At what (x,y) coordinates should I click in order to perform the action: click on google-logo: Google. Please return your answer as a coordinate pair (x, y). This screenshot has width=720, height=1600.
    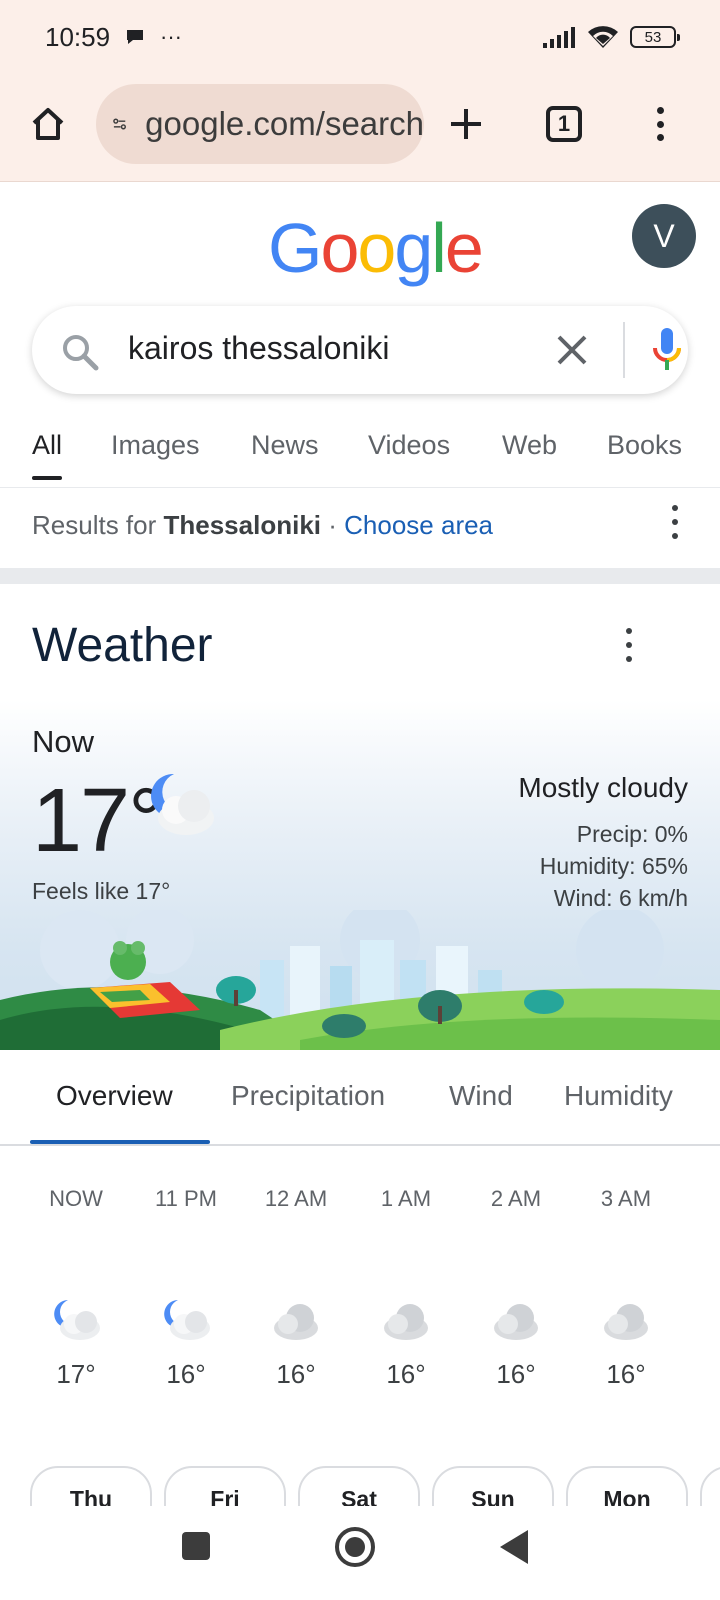
    Looking at the image, I should click on (376, 248).